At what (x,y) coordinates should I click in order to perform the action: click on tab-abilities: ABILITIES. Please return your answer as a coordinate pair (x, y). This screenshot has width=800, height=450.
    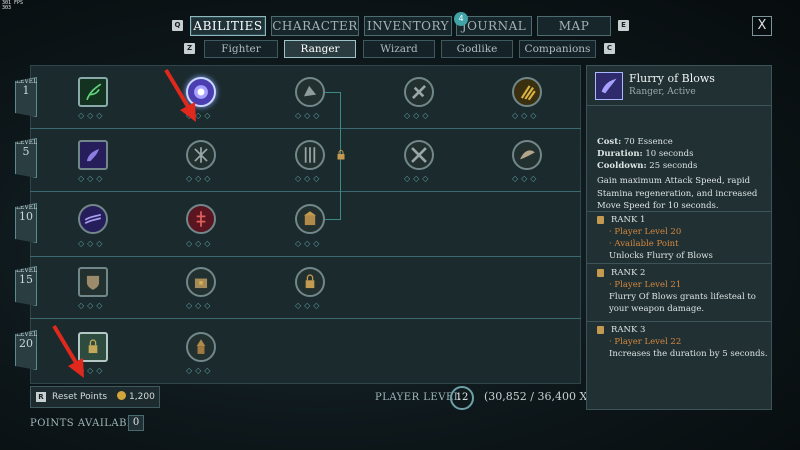
    Looking at the image, I should click on (228, 26).